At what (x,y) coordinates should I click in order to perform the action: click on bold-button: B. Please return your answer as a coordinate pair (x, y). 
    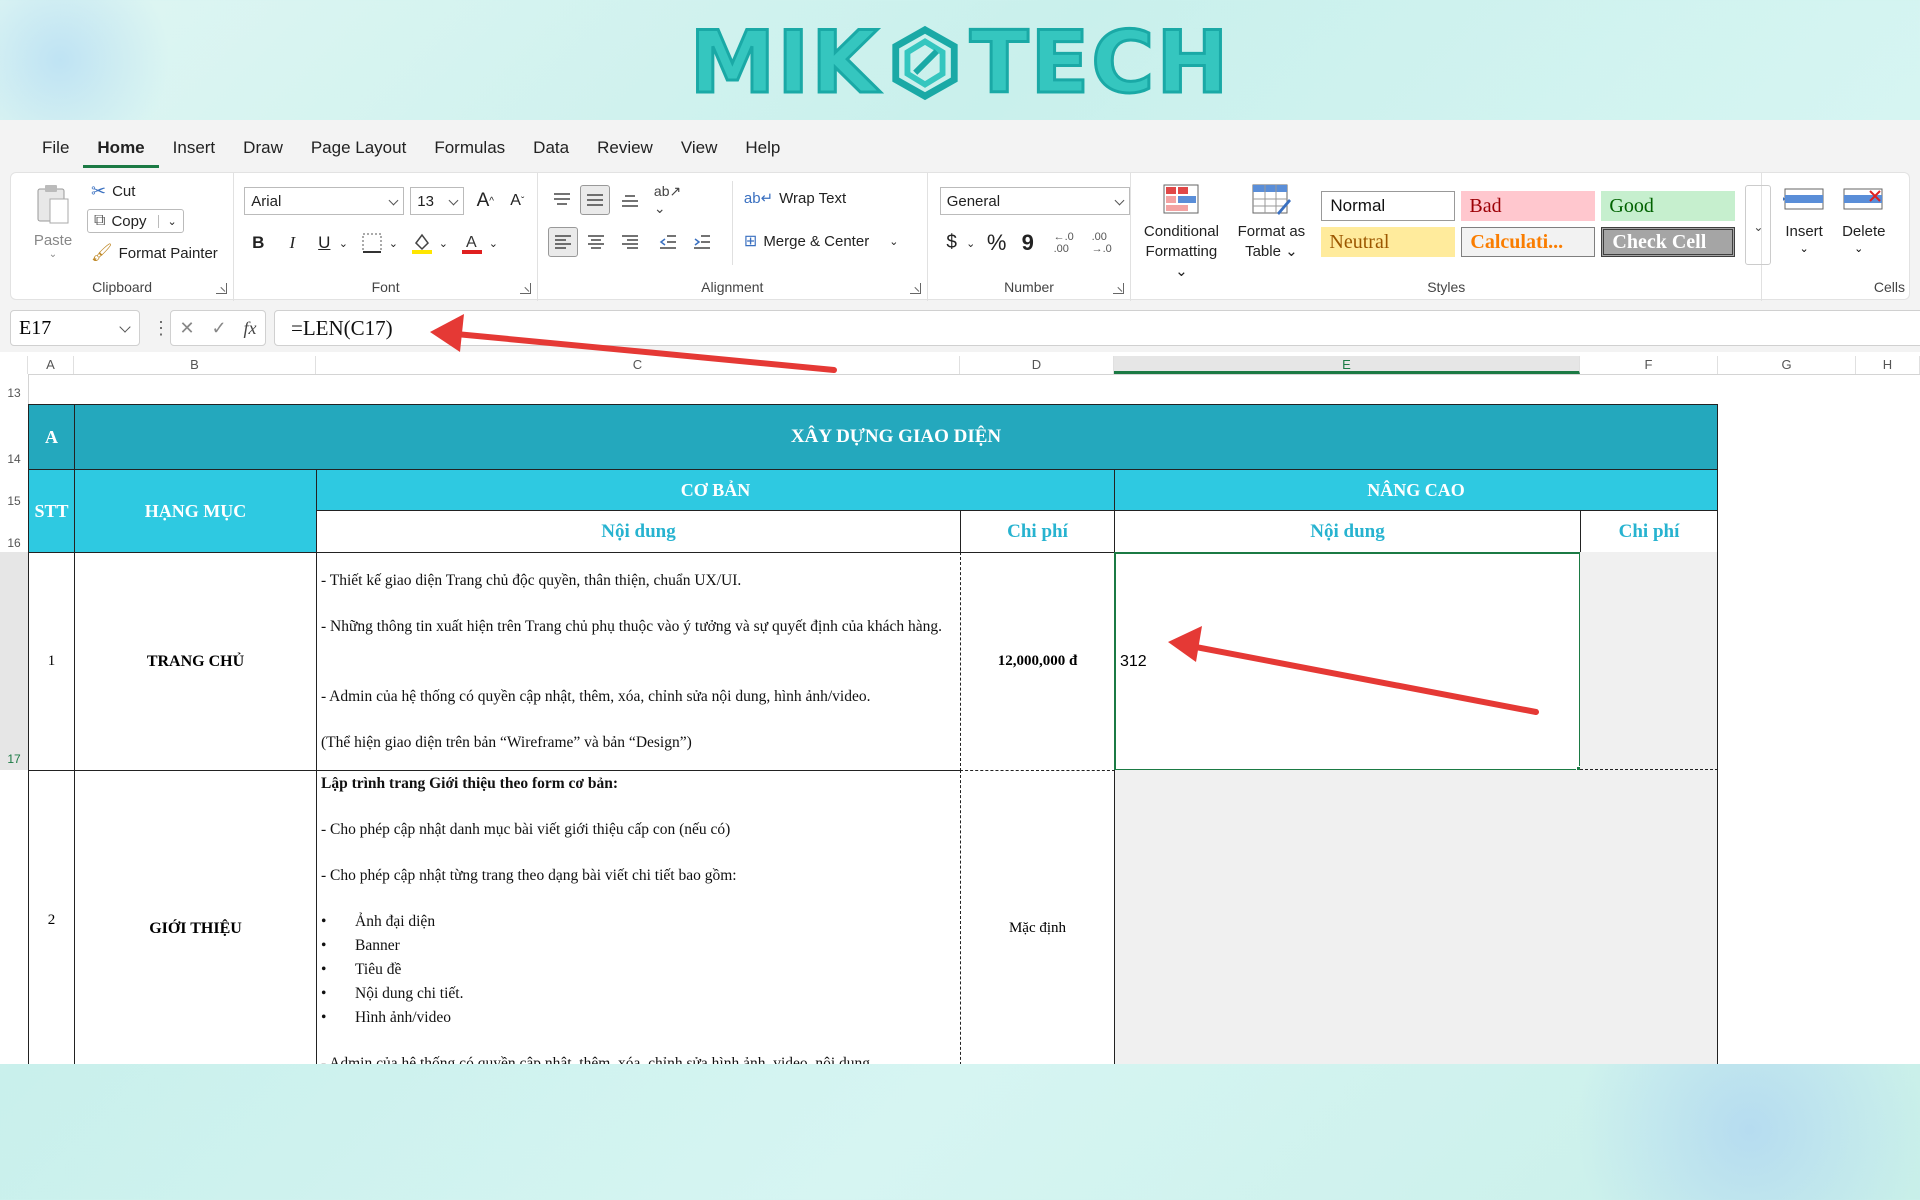
    Looking at the image, I should click on (258, 243).